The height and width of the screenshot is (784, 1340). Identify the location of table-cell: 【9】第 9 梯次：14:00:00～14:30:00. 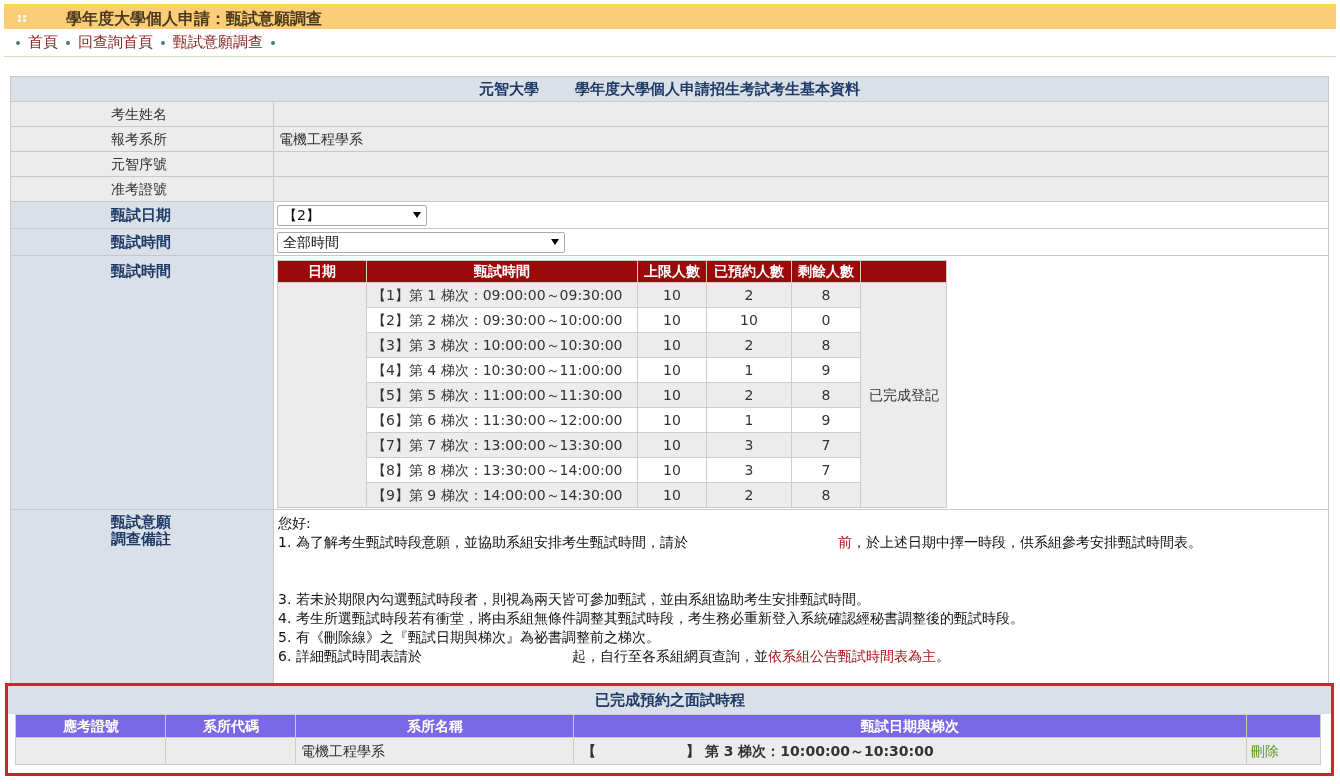
(502, 495).